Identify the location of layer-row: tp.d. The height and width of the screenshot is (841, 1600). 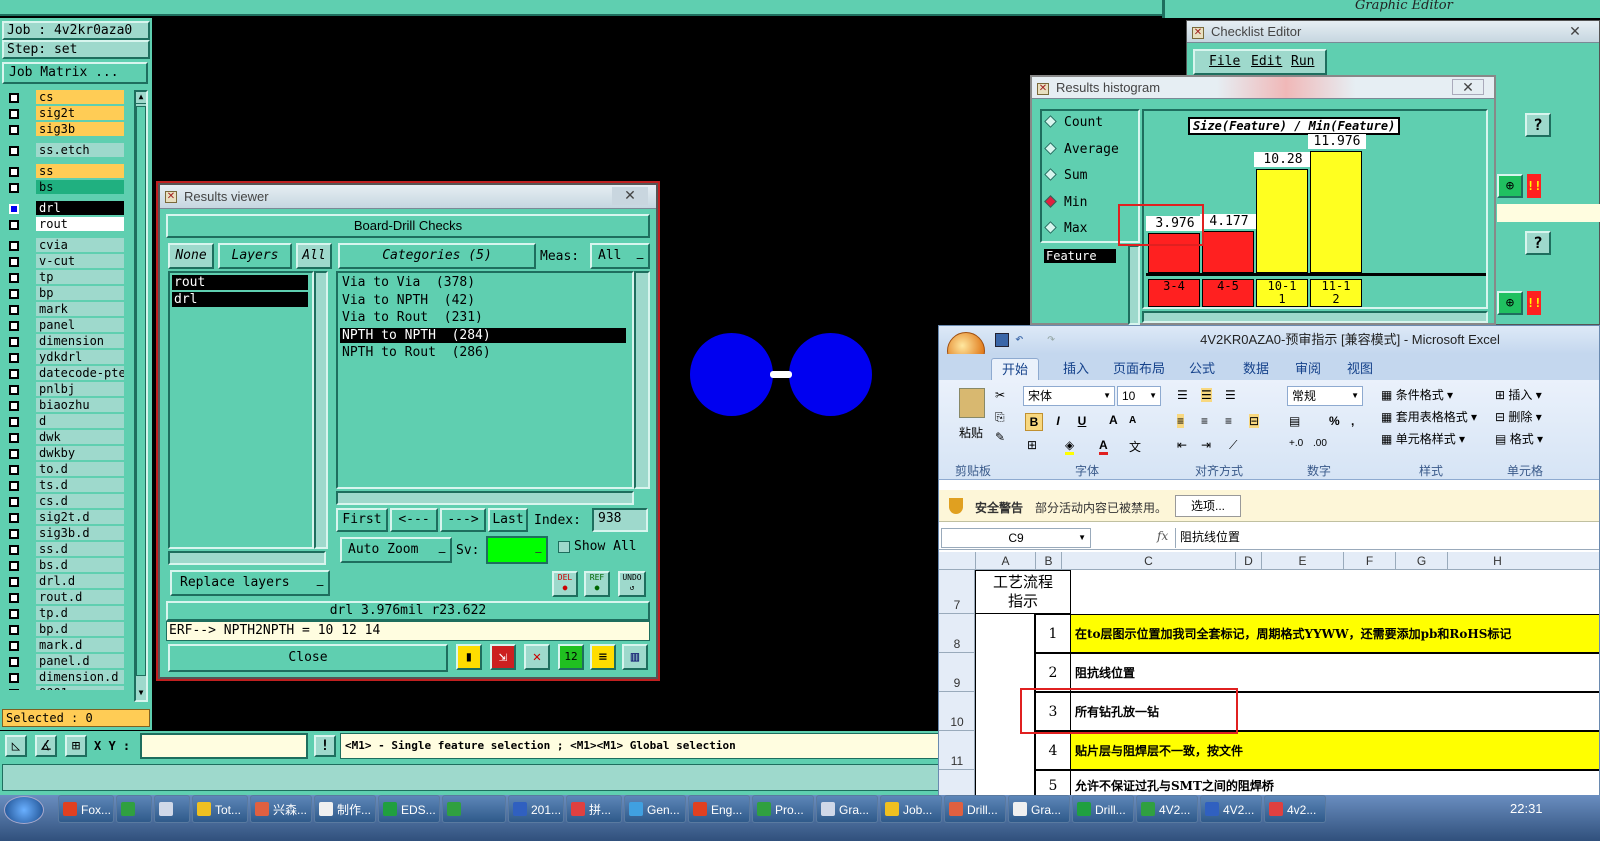
(68, 613).